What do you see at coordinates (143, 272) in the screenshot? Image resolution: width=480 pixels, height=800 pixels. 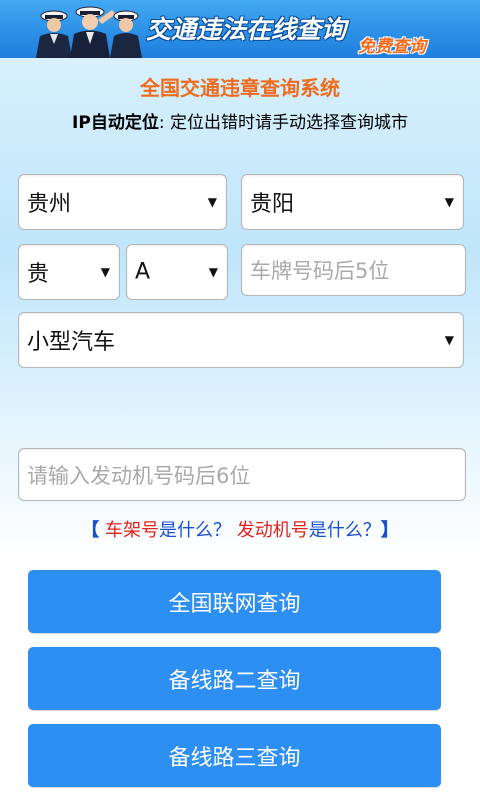 I see `plate-letter-value: A` at bounding box center [143, 272].